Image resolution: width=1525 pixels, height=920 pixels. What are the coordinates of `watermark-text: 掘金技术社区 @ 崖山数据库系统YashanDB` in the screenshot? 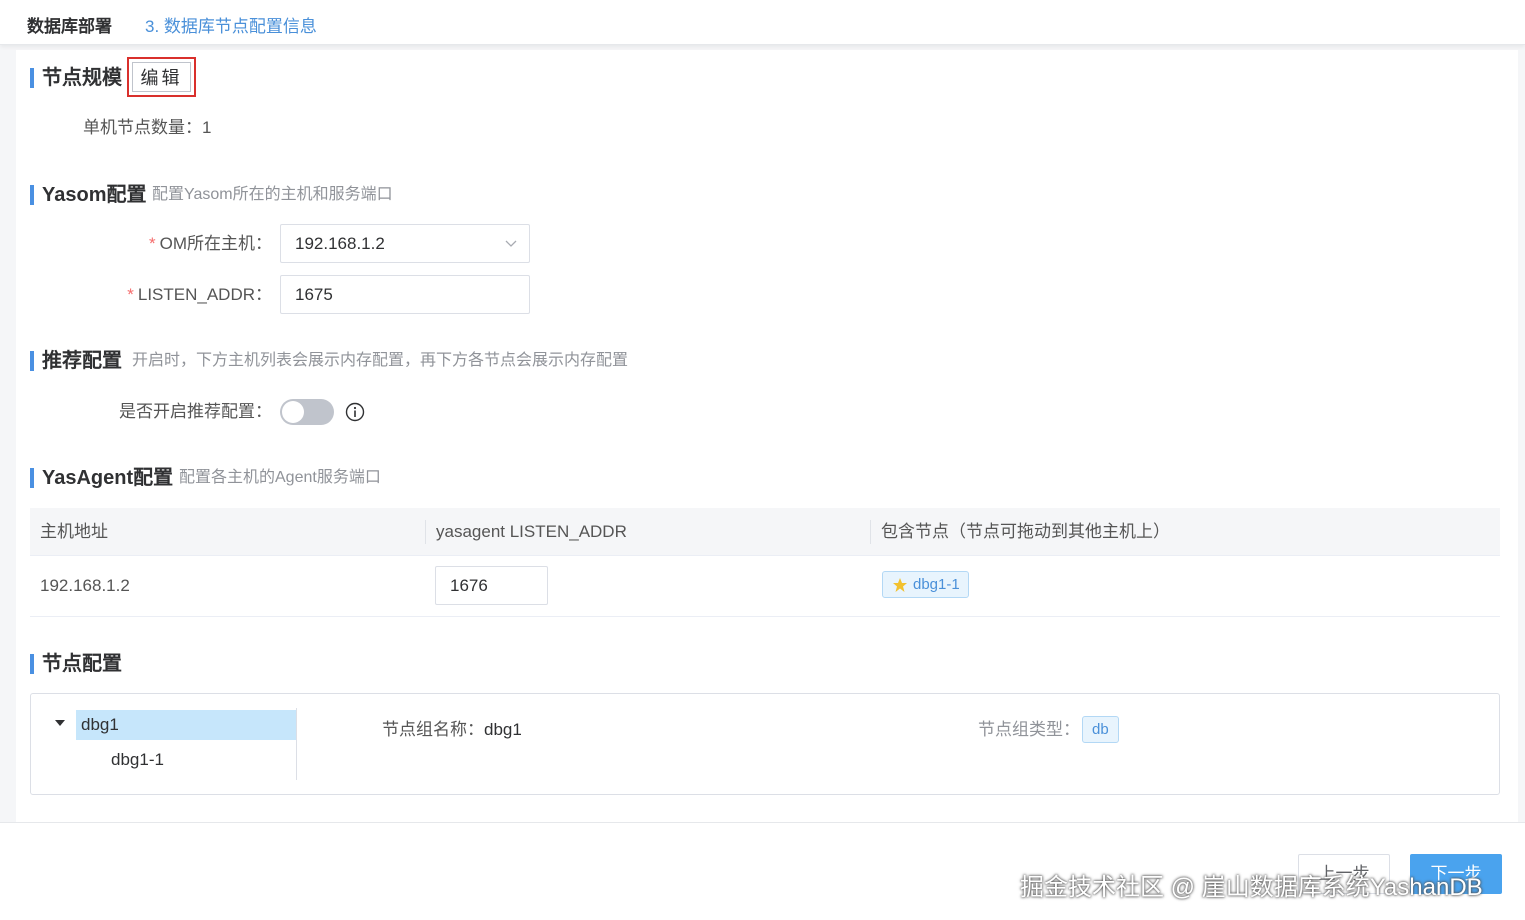 It's located at (1251, 887).